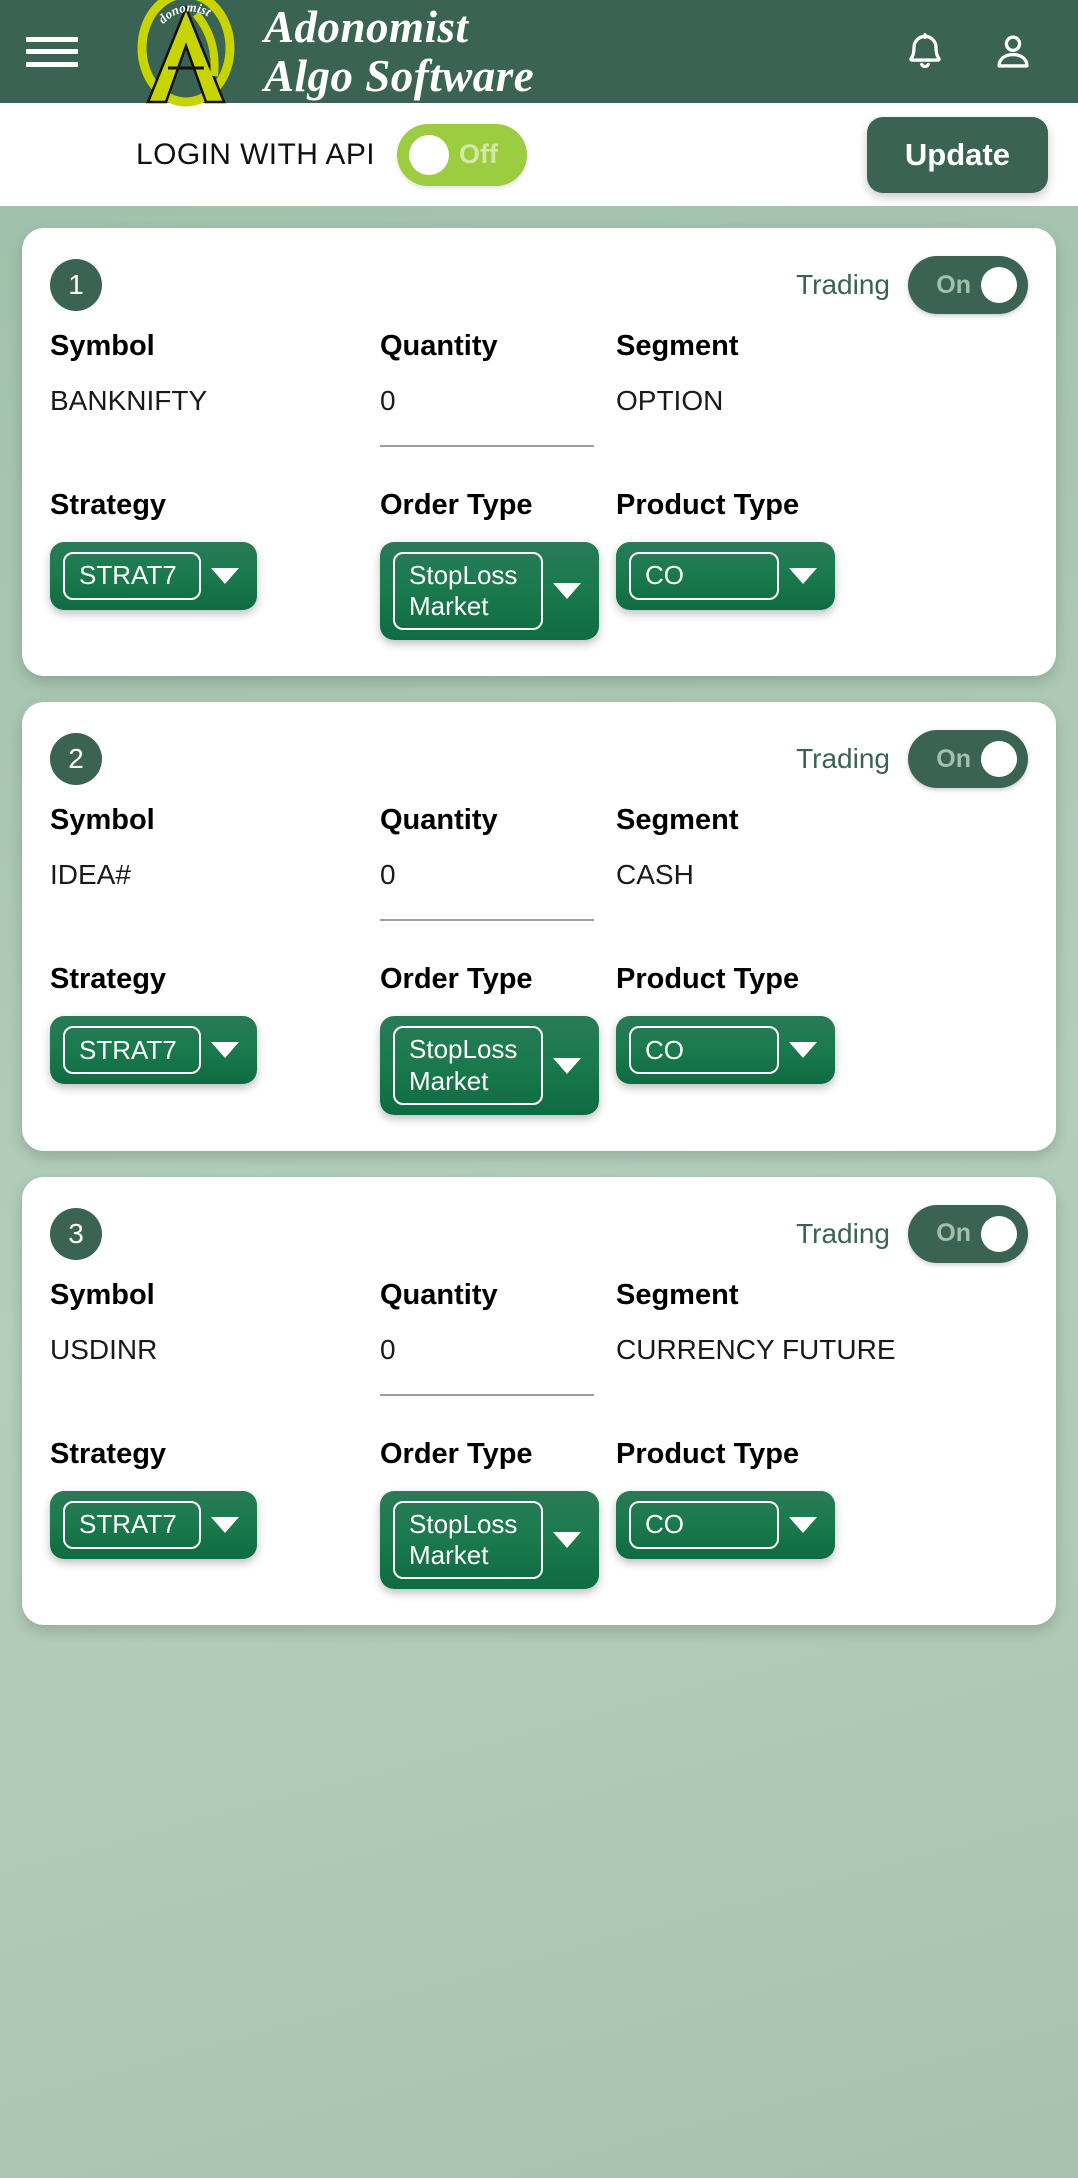  Describe the element at coordinates (969, 52) in the screenshot. I see `app-bar-actions` at that location.